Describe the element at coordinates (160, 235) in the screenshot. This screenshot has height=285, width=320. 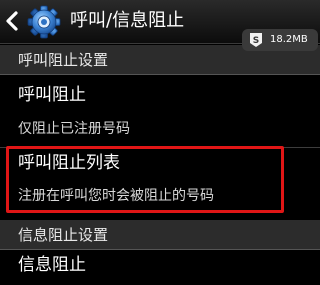
I see `section-header-message-blocking: 信息阻止设置` at that location.